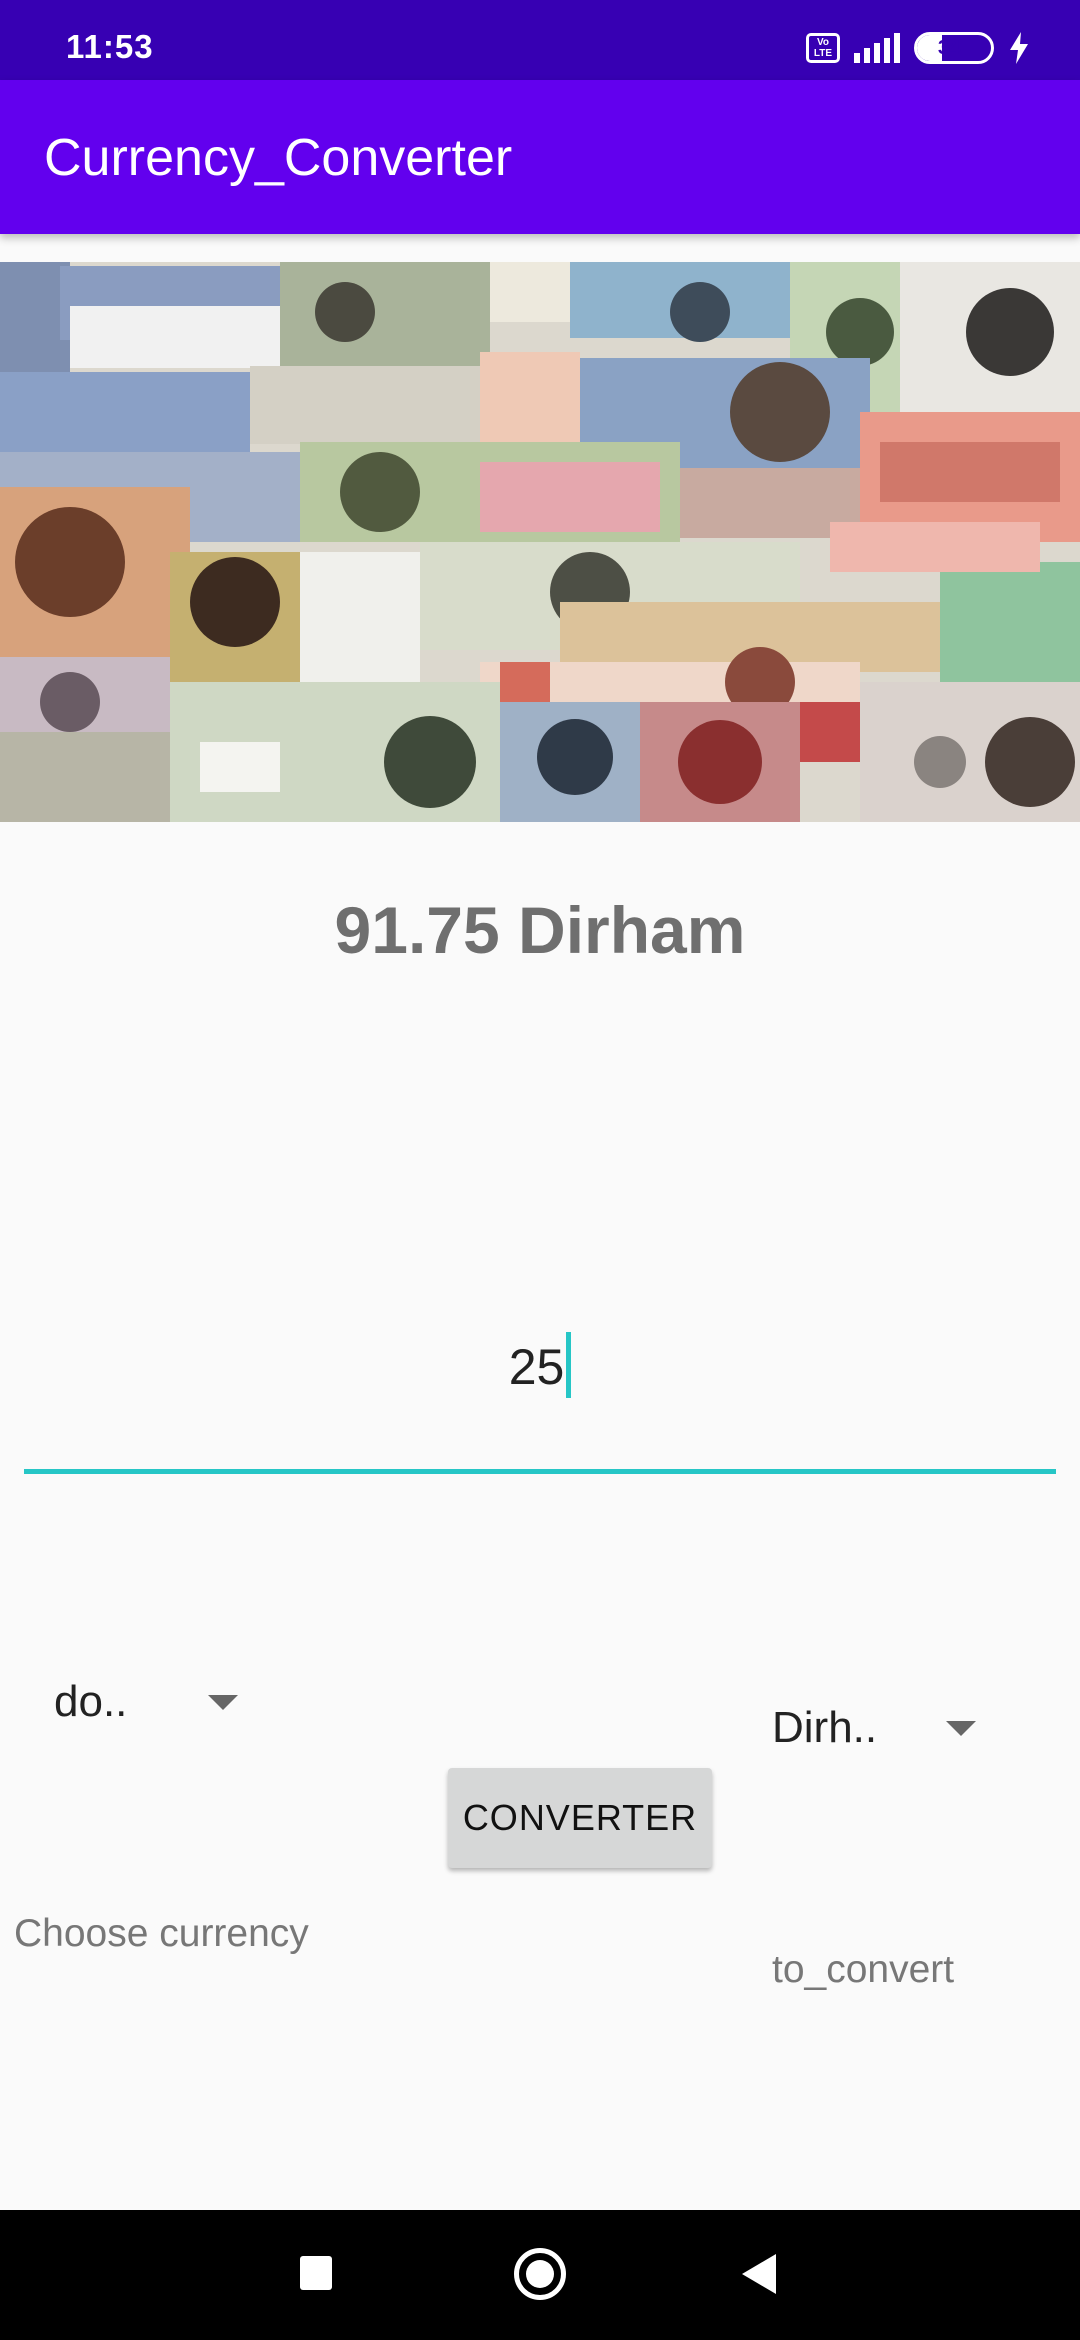 This screenshot has width=1080, height=2340. What do you see at coordinates (759, 2274) in the screenshot?
I see `back-icon` at bounding box center [759, 2274].